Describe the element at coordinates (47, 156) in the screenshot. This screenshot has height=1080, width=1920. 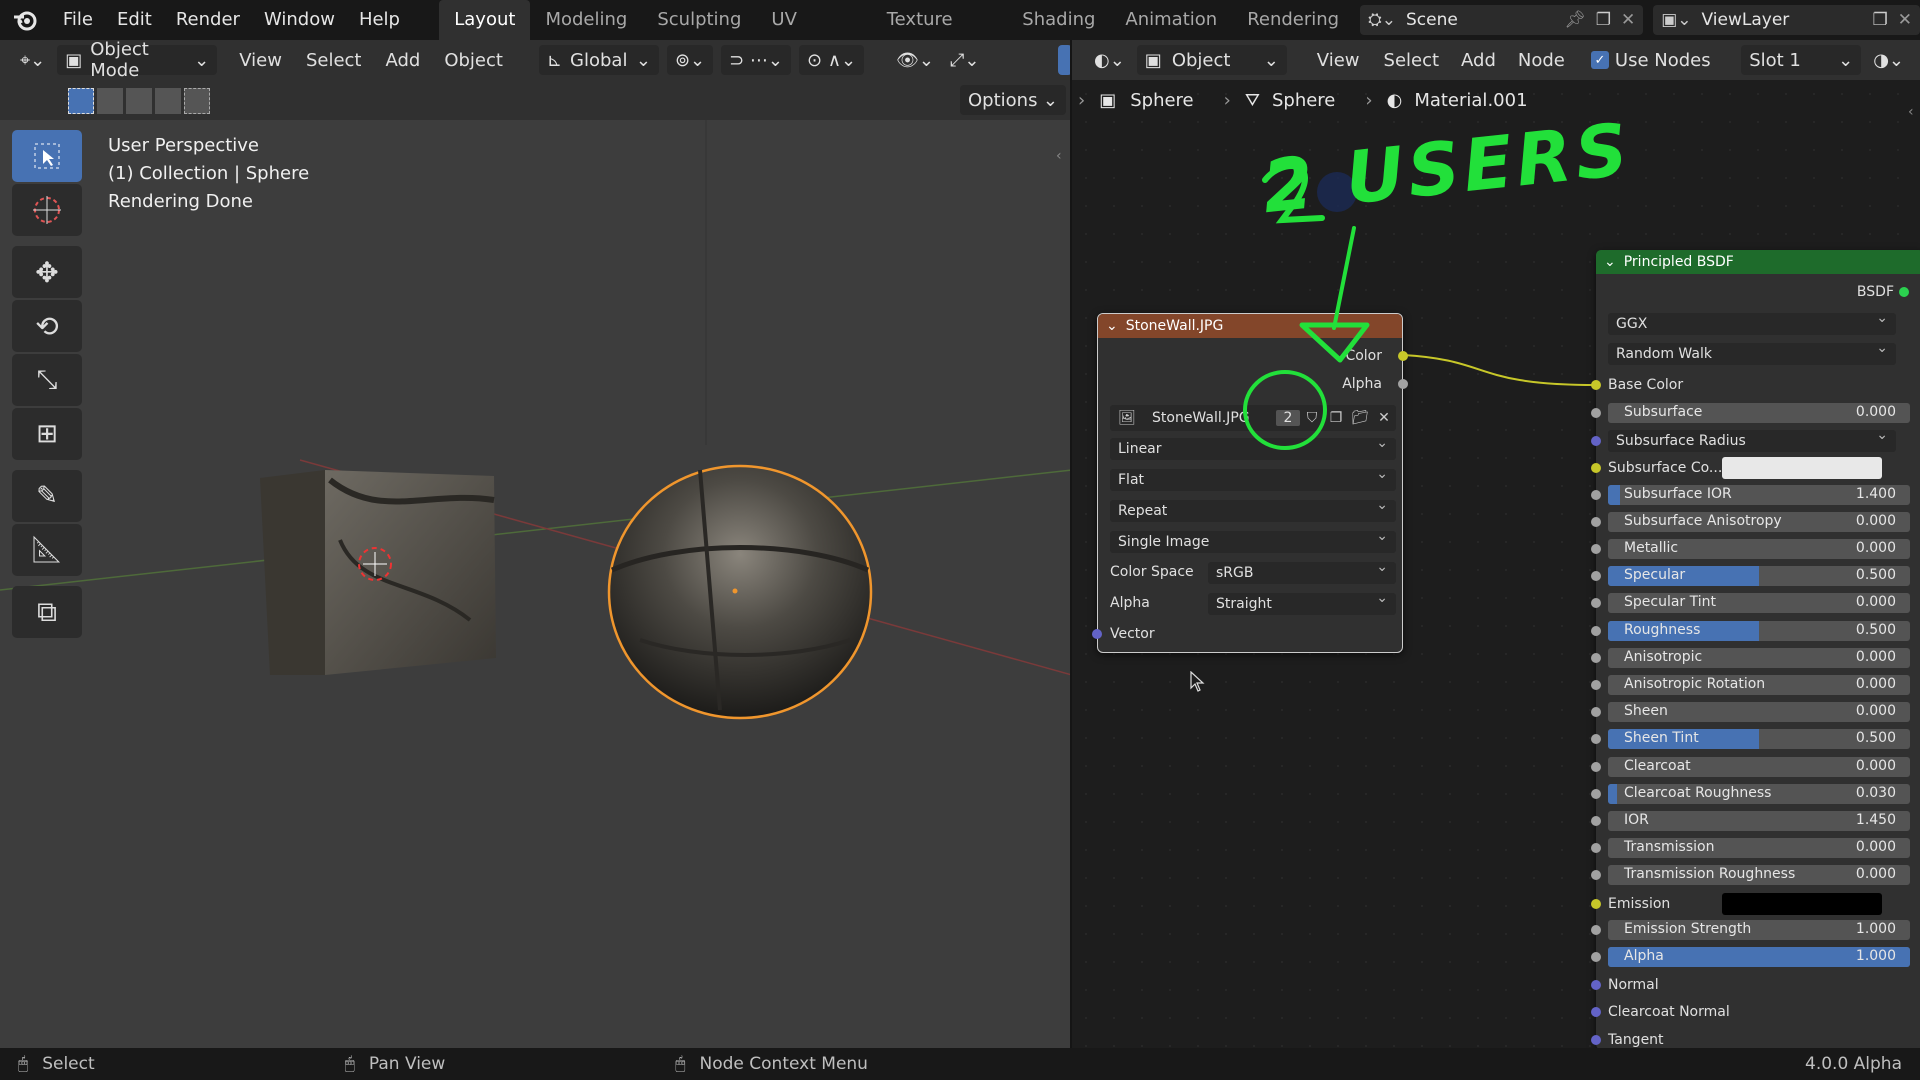
I see `select-box-tool` at that location.